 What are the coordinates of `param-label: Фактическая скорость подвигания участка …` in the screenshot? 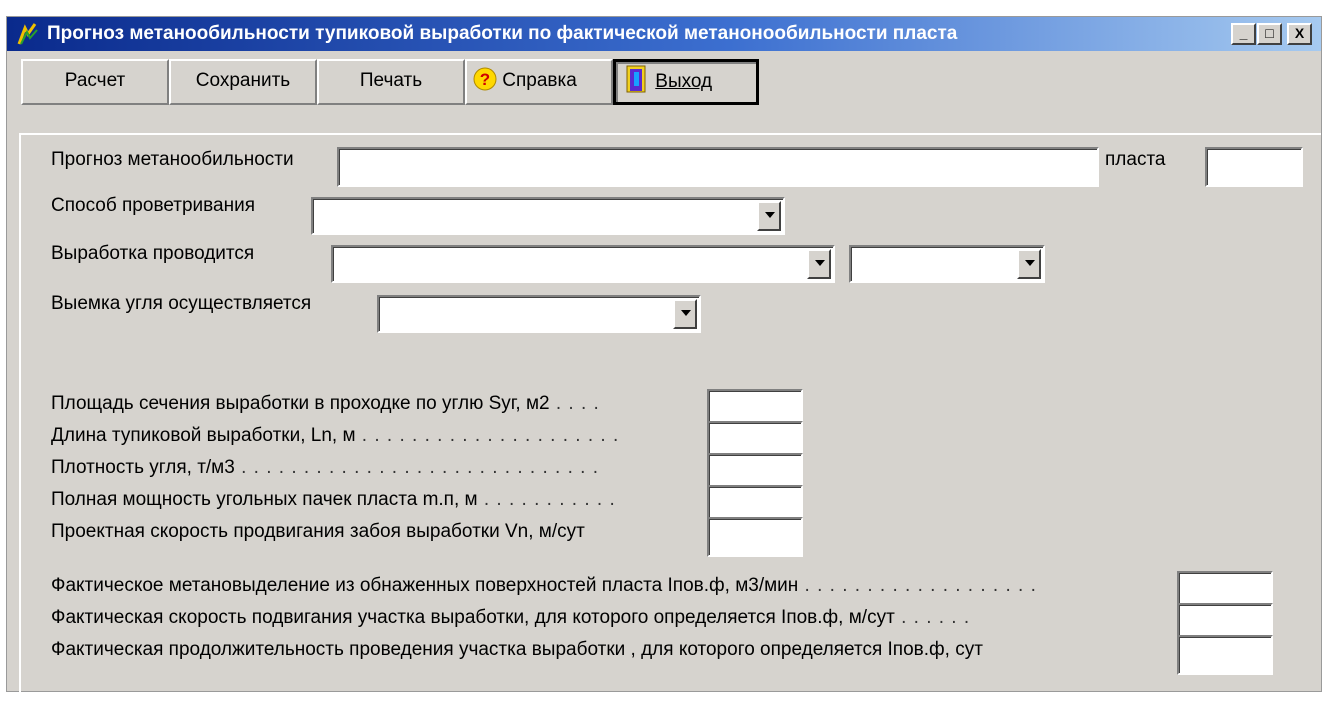 It's located at (511, 617).